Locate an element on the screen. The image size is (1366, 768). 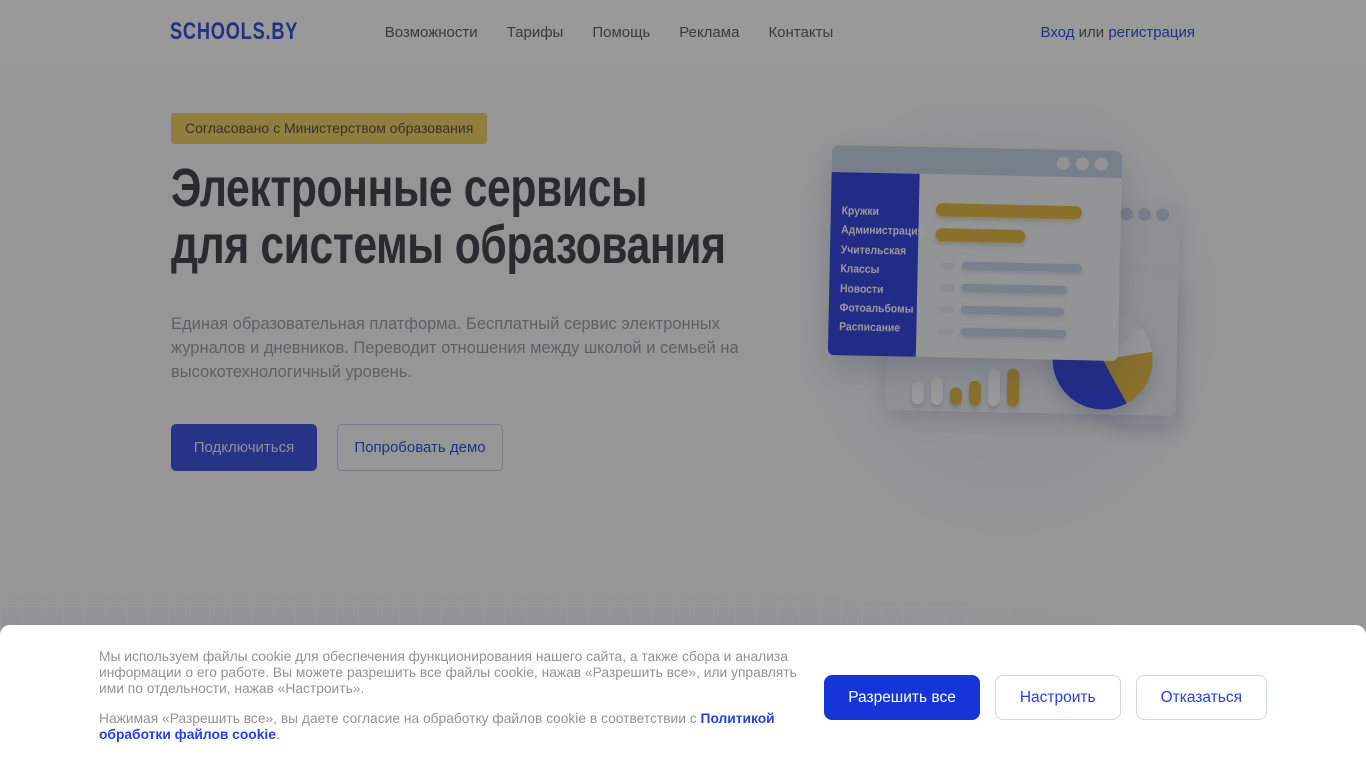
configure-button: Настроить is located at coordinates (1057, 697).